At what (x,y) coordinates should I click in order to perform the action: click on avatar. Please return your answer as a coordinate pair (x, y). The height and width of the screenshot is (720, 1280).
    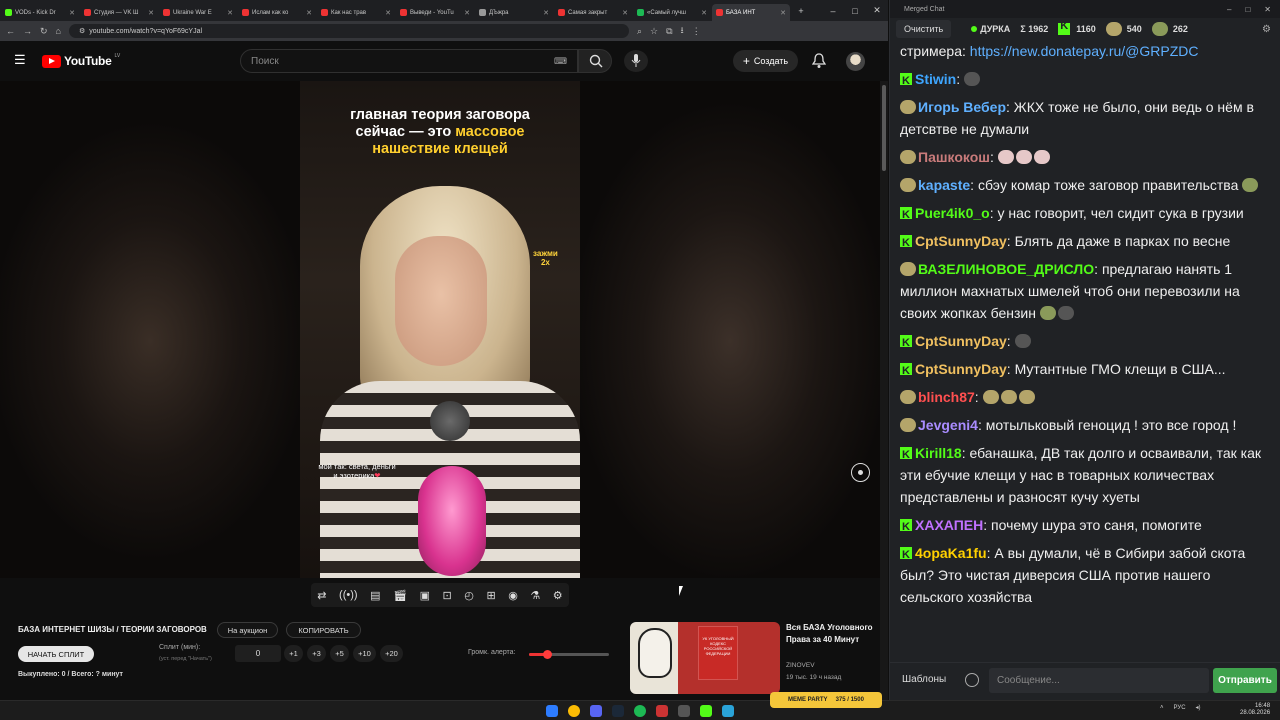
    Looking at the image, I should click on (855, 61).